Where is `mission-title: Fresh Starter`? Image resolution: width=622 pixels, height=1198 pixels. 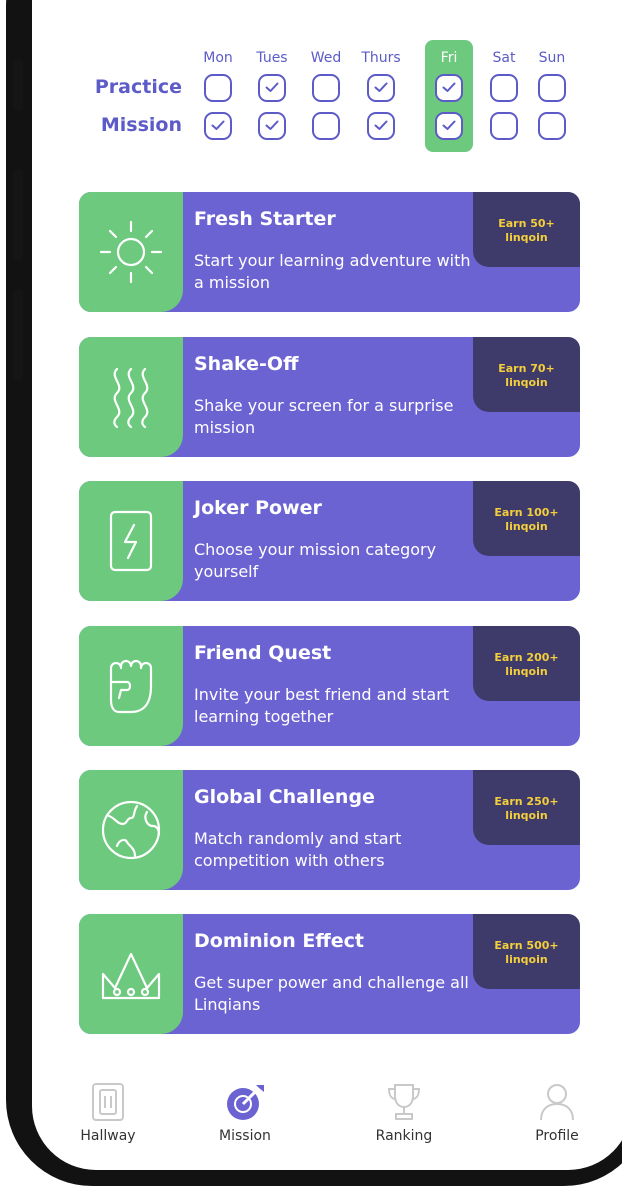 mission-title: Fresh Starter is located at coordinates (265, 219).